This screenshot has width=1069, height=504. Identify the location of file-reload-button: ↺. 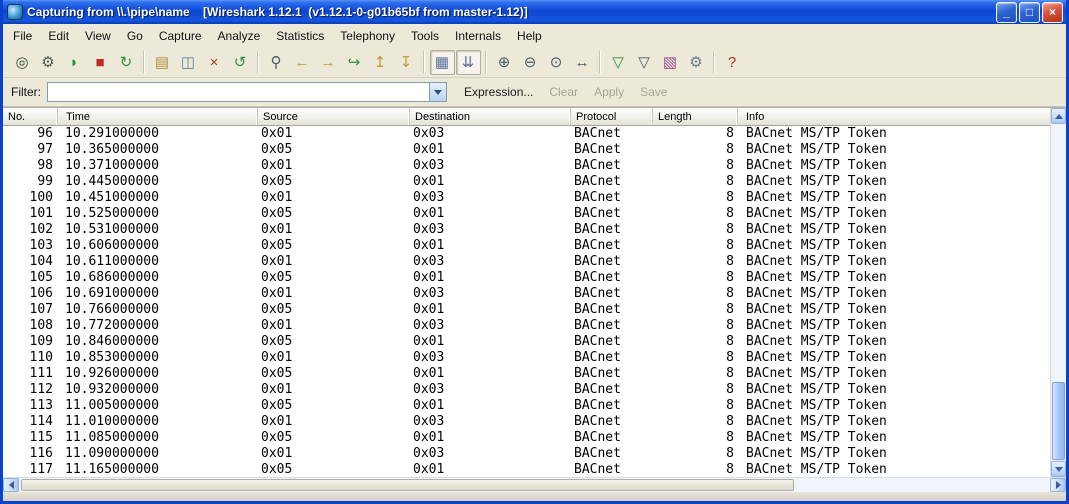
(240, 62).